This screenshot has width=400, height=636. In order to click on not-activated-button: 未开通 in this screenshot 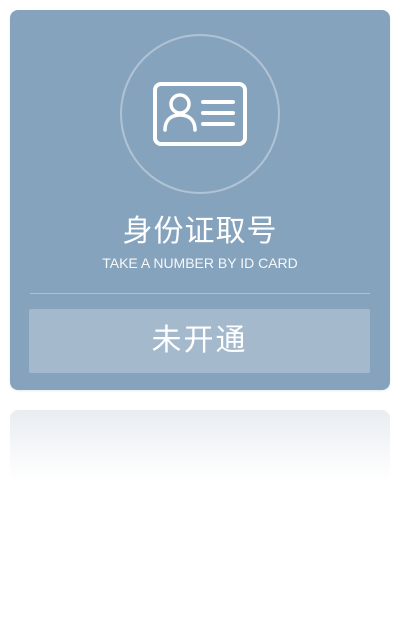, I will do `click(199, 341)`.